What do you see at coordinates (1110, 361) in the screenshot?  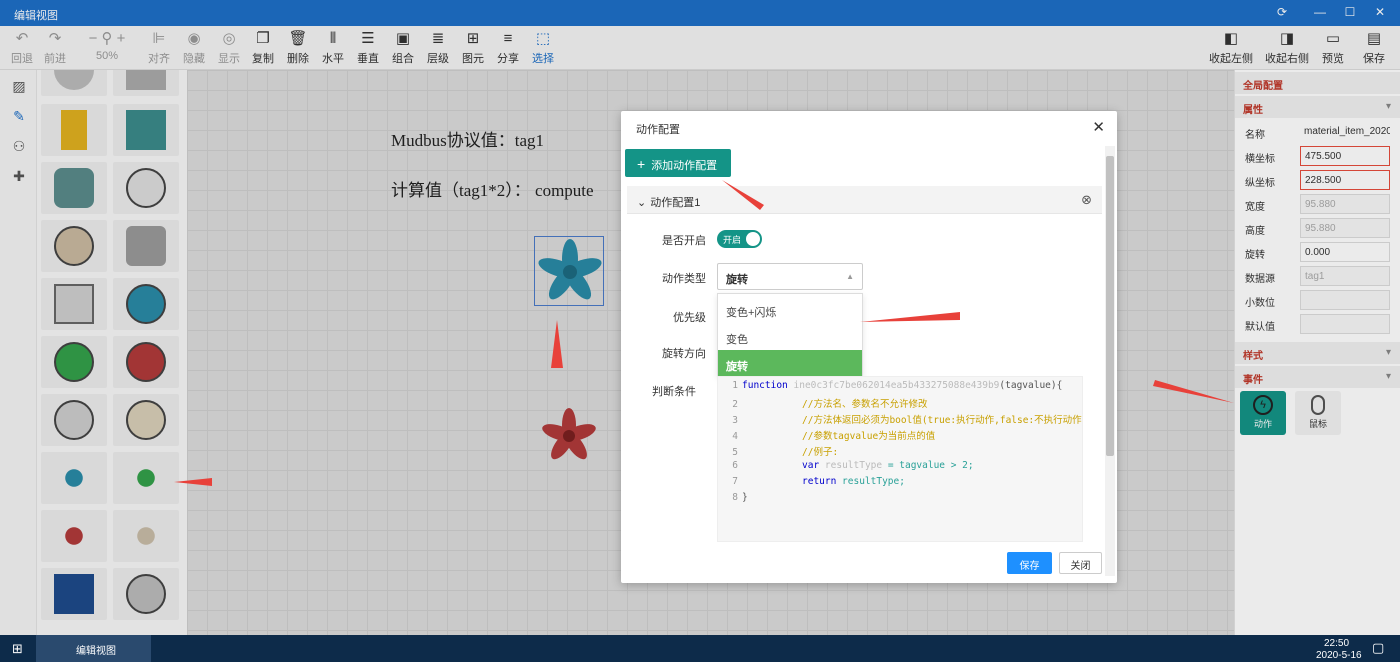 I see `dialog-scrollbar` at bounding box center [1110, 361].